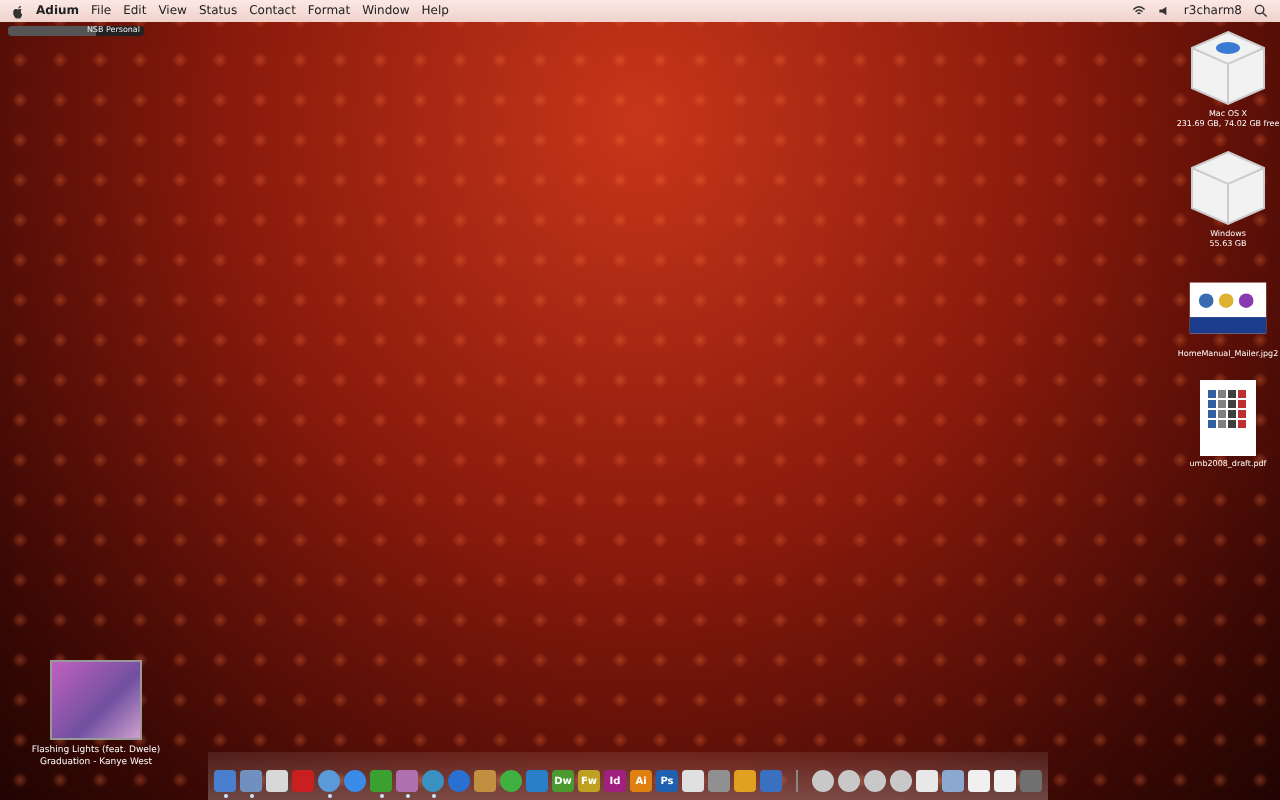 The width and height of the screenshot is (1280, 800). I want to click on album-art-placeholder, so click(96, 700).